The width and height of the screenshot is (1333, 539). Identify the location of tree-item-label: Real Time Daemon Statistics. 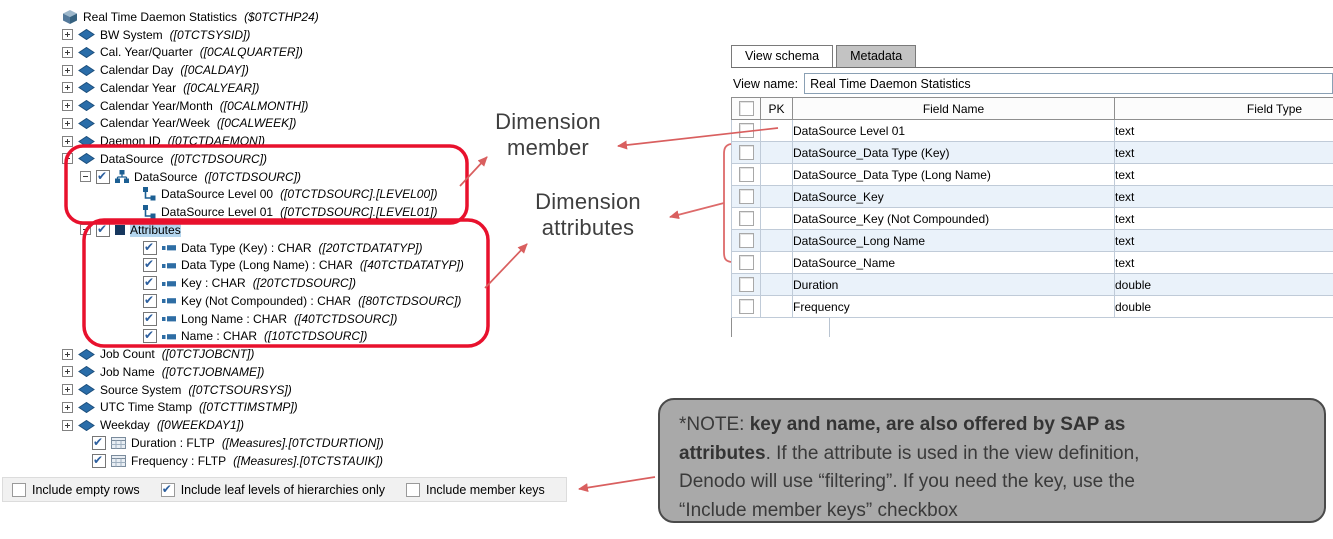
(160, 17).